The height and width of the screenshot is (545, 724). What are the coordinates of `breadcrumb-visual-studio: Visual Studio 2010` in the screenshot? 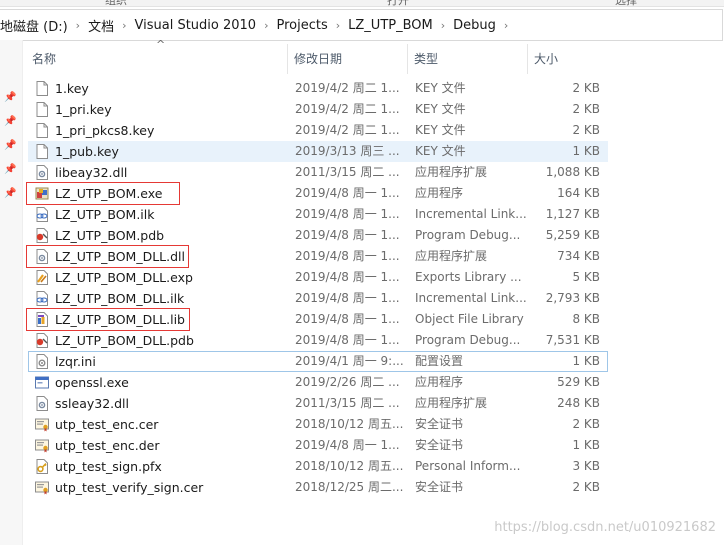 It's located at (196, 25).